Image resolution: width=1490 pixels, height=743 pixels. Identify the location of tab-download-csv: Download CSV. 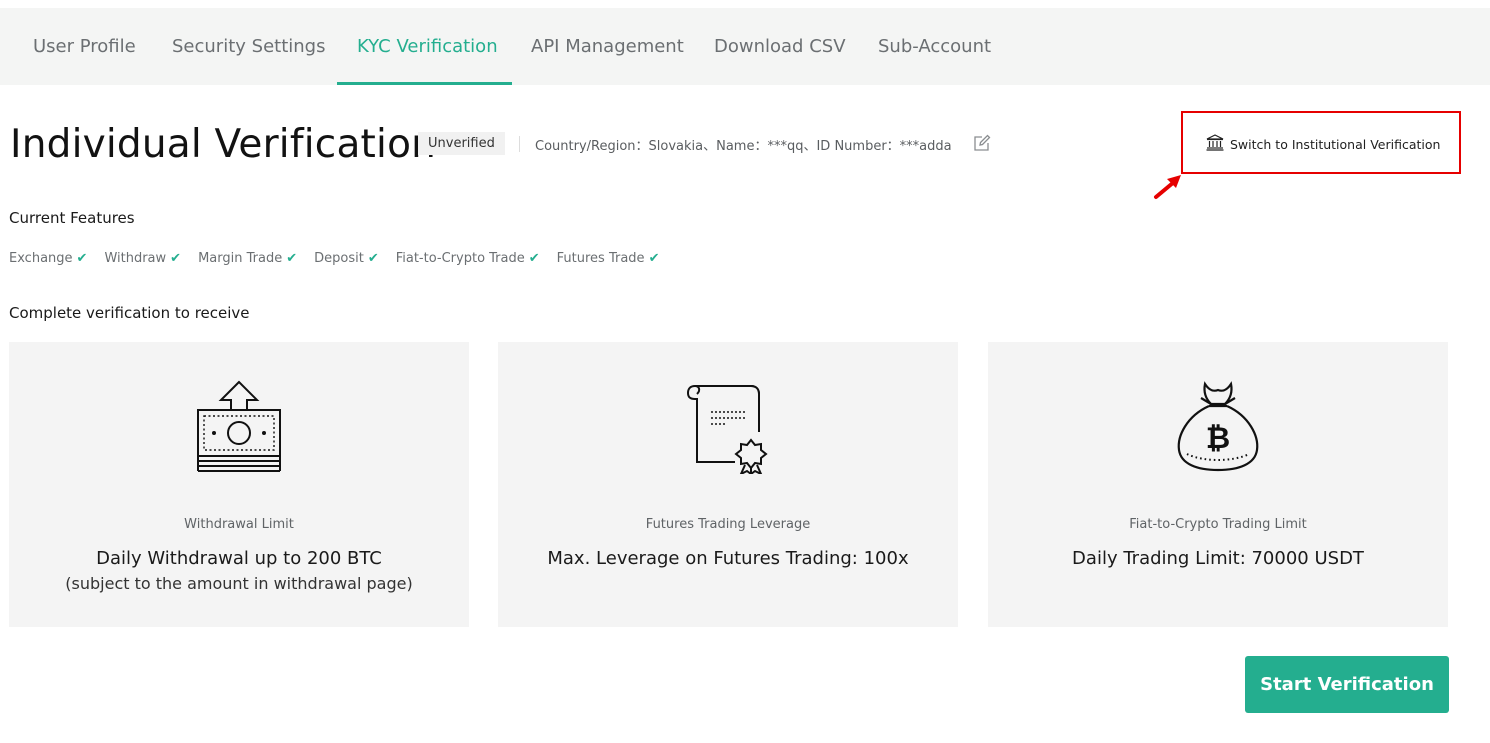
(780, 46).